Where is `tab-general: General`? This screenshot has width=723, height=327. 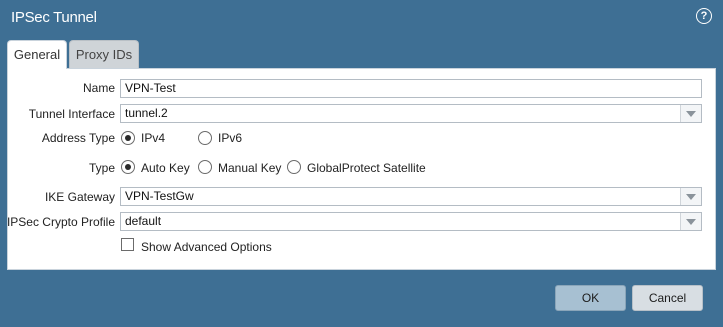 tab-general: General is located at coordinates (37, 54).